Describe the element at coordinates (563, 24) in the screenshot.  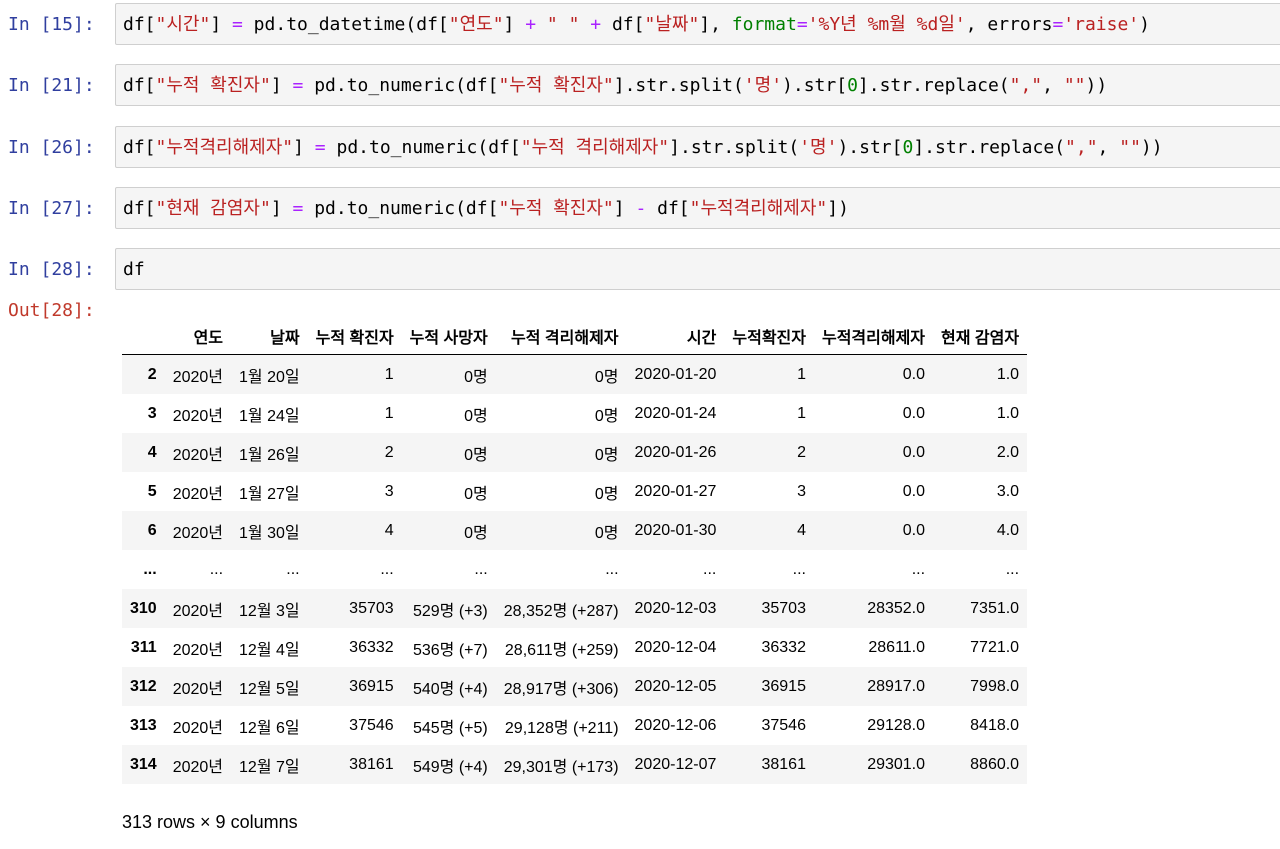
I see `code-token: " "` at that location.